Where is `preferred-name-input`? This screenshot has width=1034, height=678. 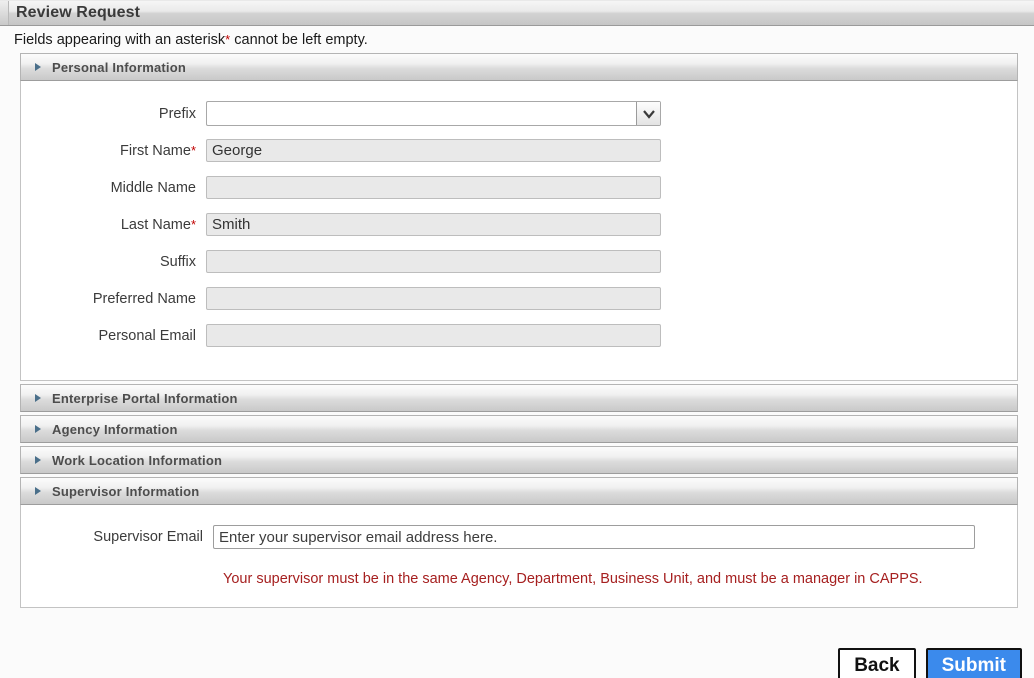
preferred-name-input is located at coordinates (433, 298).